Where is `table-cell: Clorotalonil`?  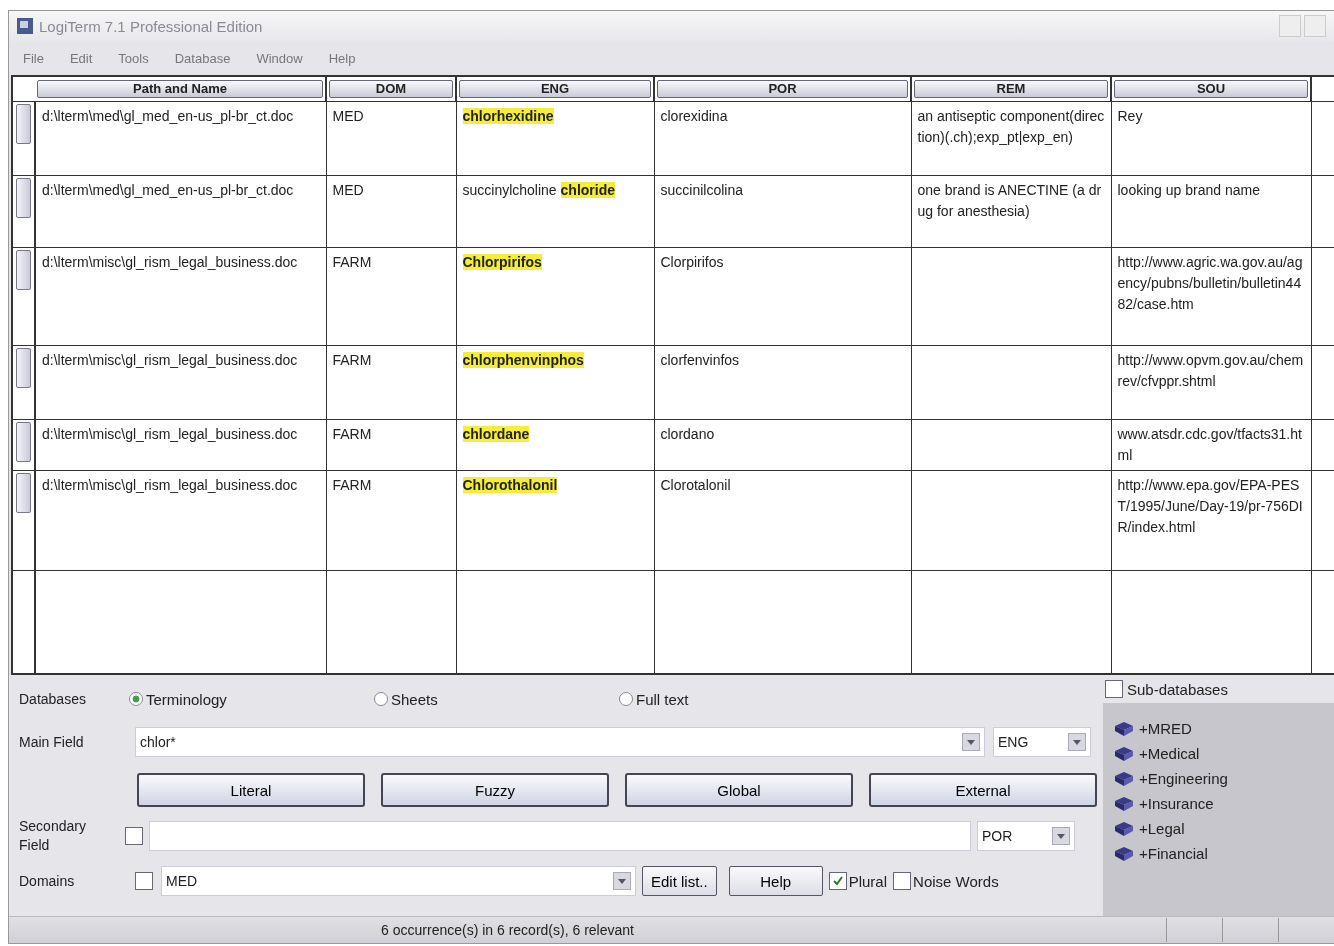
table-cell: Clorotalonil is located at coordinates (782, 520).